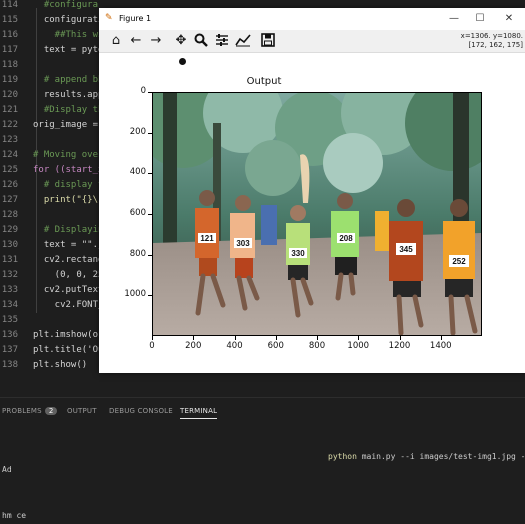 The width and height of the screenshot is (525, 524). What do you see at coordinates (68, 20) in the screenshot?
I see `code-text: configurati` at bounding box center [68, 20].